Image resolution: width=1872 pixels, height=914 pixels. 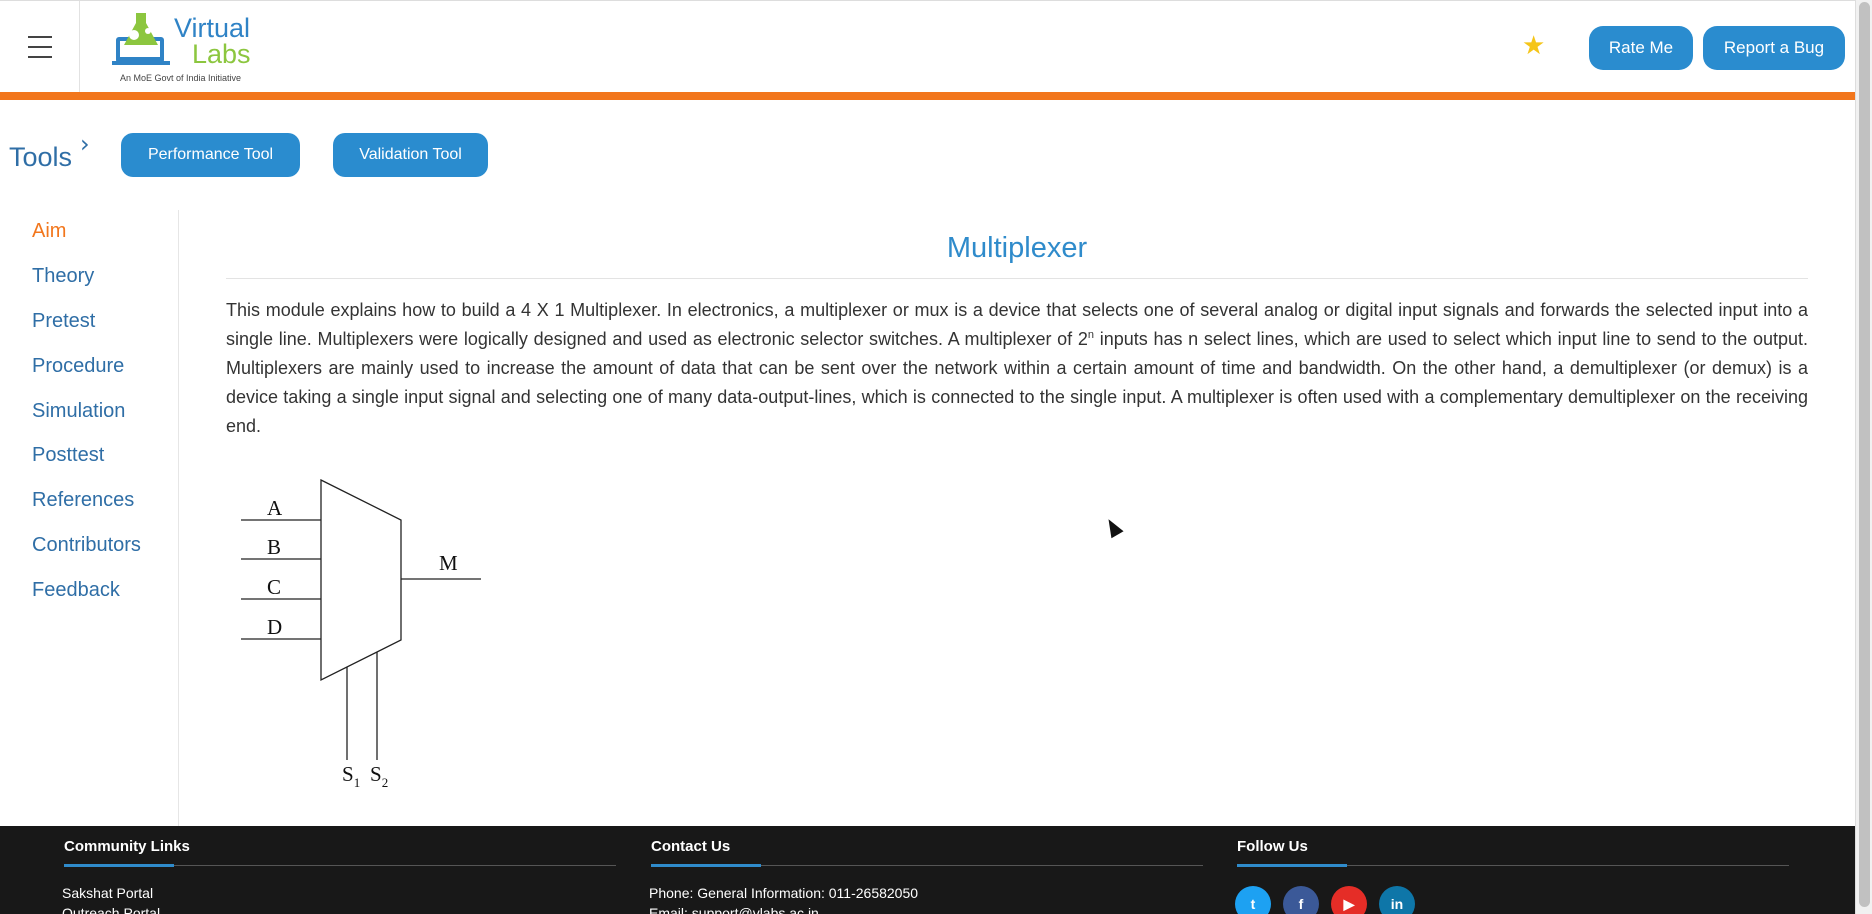 I want to click on hamburger-menu-button, so click(x=40, y=47).